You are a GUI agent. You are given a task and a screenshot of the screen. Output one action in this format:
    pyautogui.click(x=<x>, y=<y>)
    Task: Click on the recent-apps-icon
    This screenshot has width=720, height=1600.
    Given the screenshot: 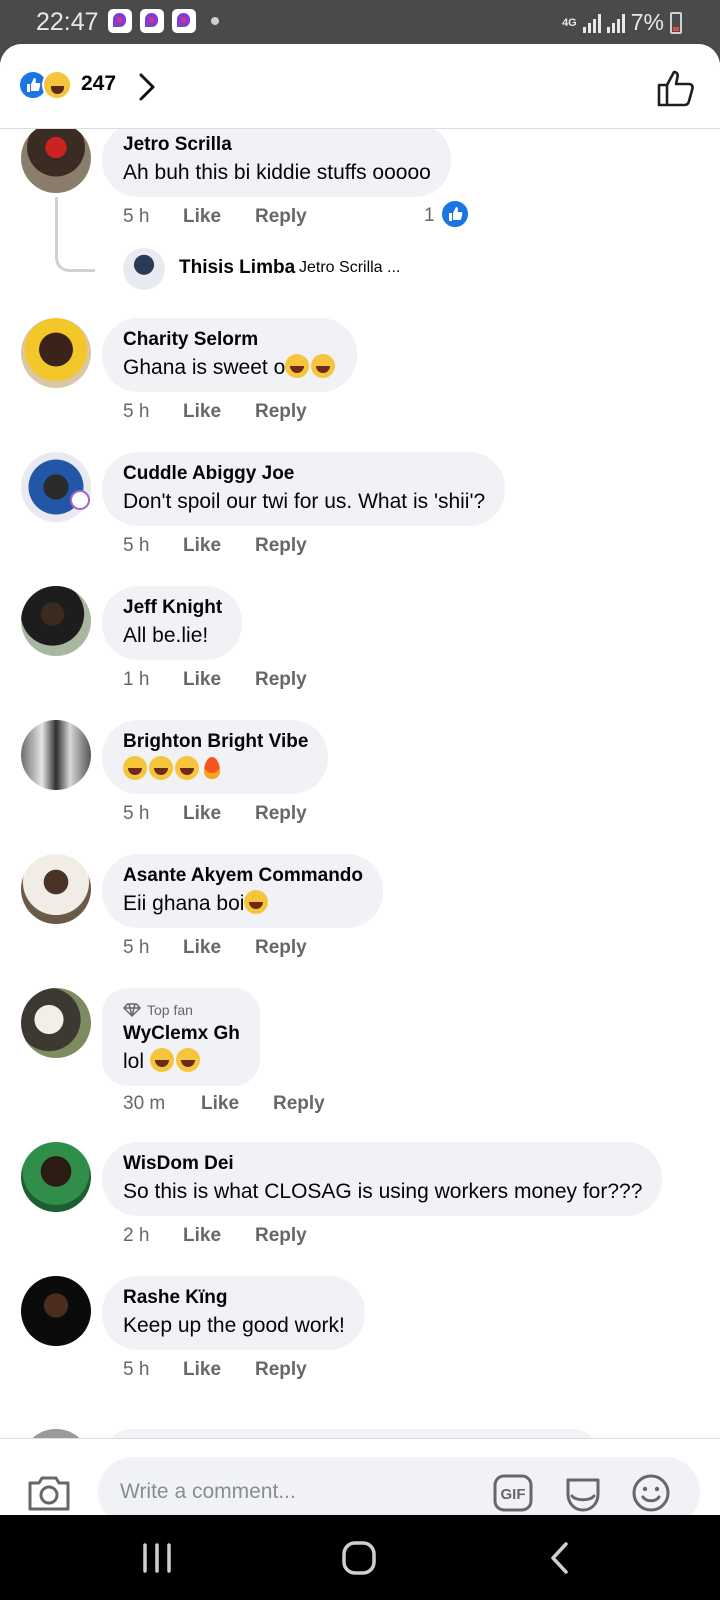 What is the action you would take?
    pyautogui.click(x=157, y=1558)
    